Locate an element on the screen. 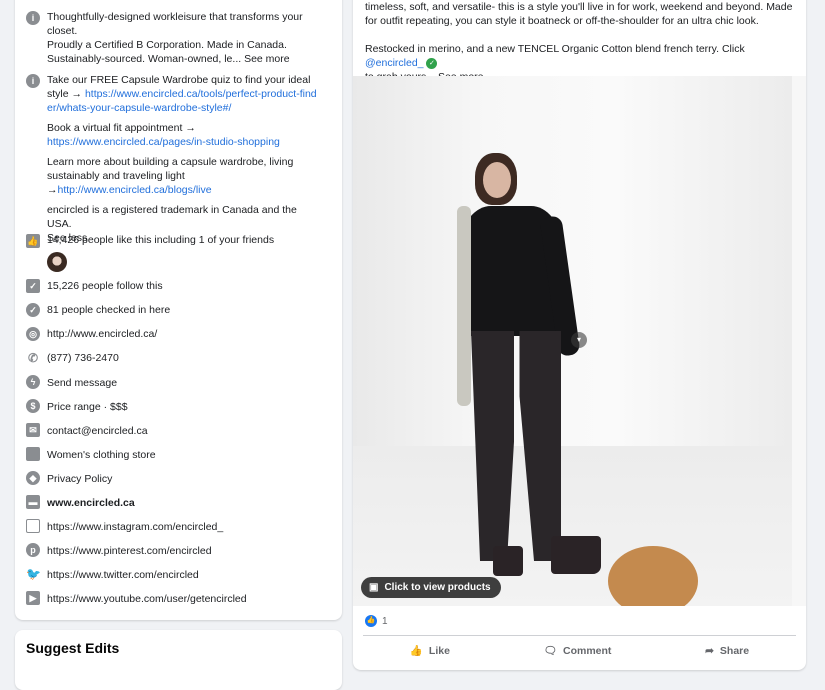  truck-icon: ▬ is located at coordinates (33, 502).